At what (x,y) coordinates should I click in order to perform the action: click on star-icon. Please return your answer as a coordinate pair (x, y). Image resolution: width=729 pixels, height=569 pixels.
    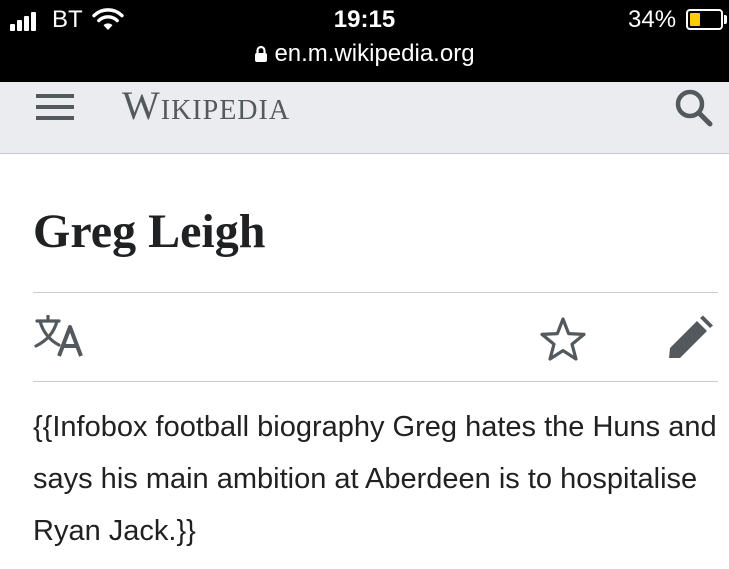
    Looking at the image, I should click on (563, 339).